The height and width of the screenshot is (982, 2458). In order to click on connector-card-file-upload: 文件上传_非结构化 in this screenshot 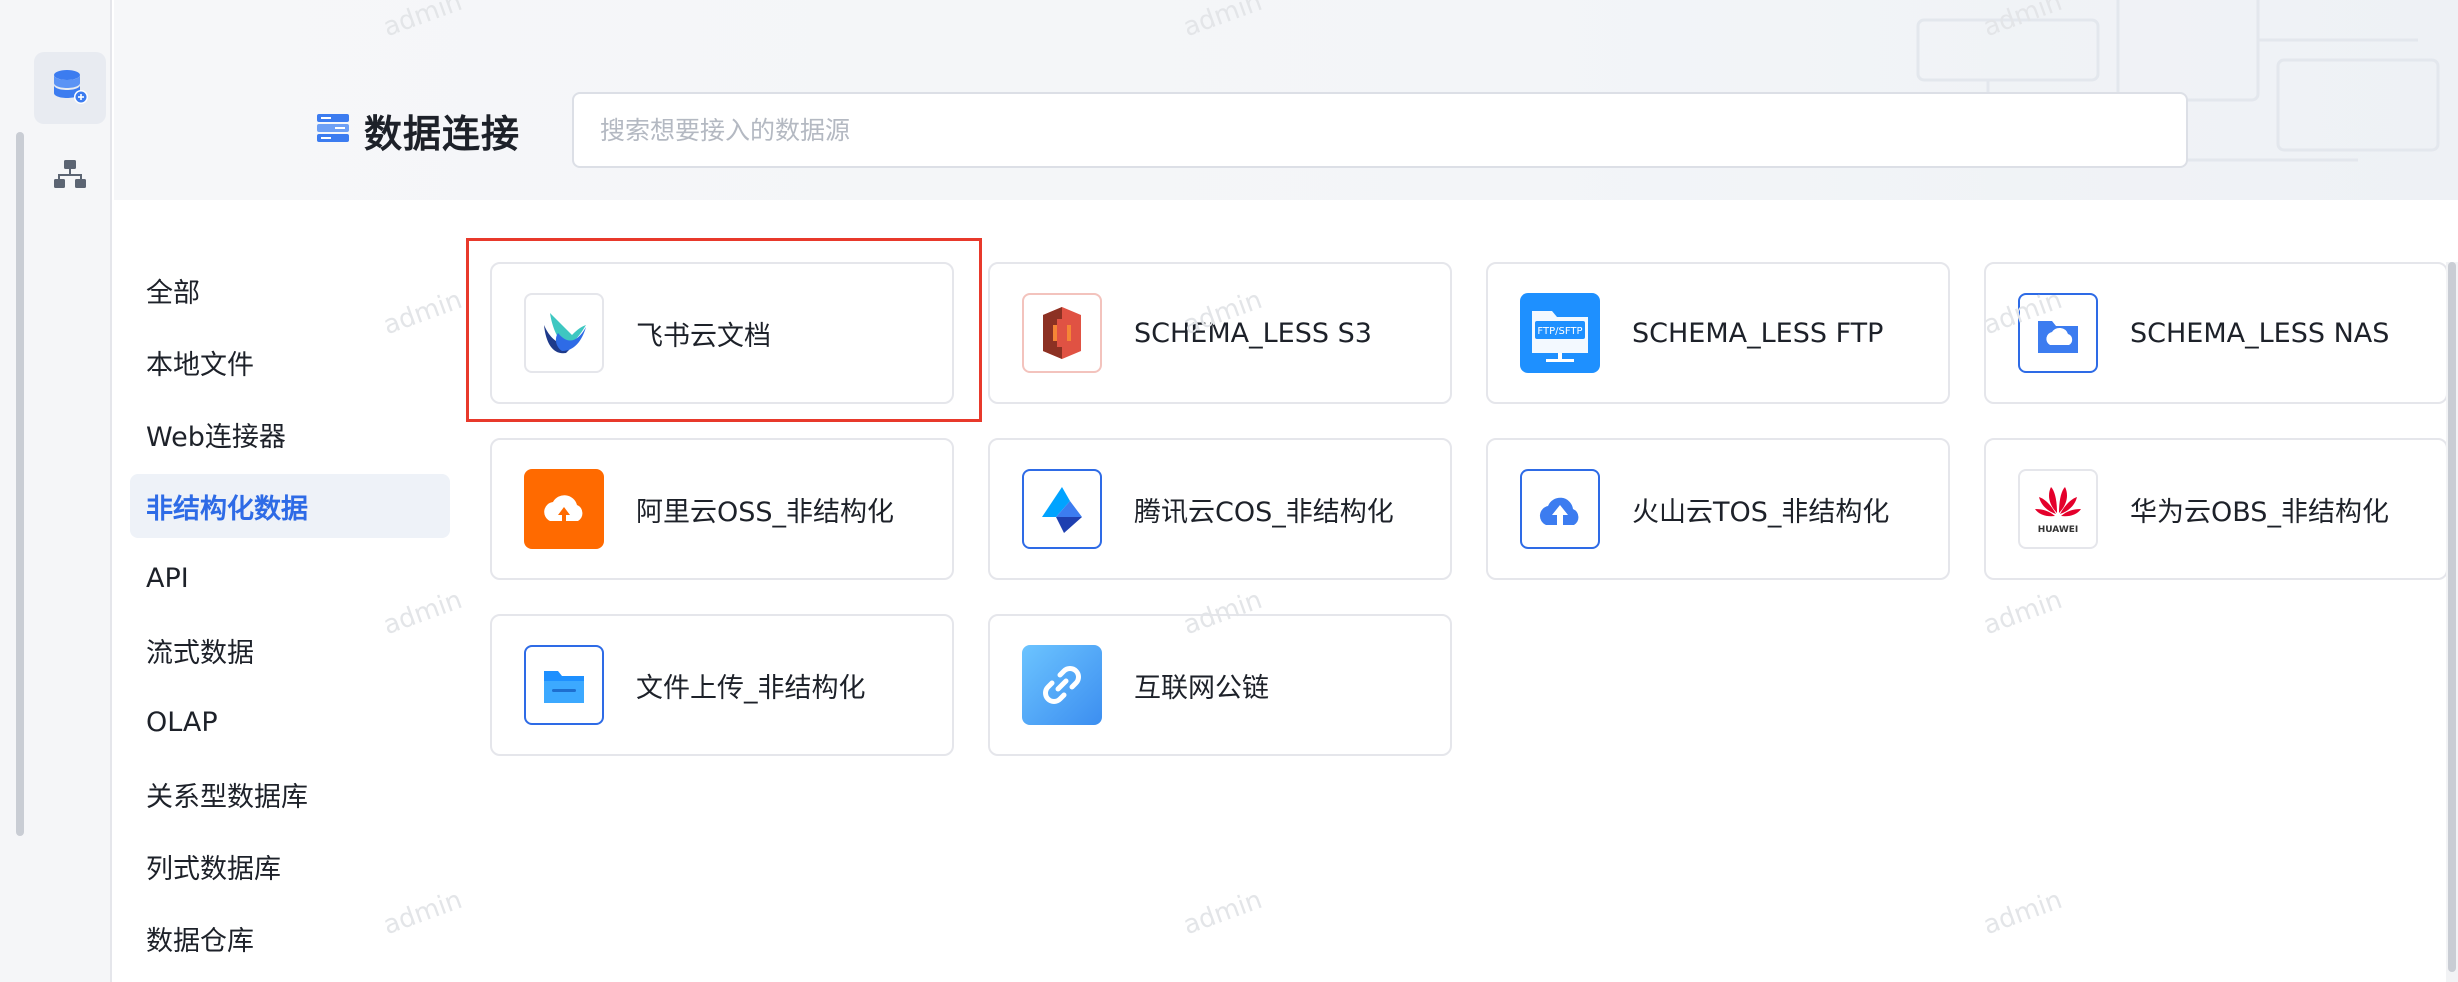, I will do `click(722, 685)`.